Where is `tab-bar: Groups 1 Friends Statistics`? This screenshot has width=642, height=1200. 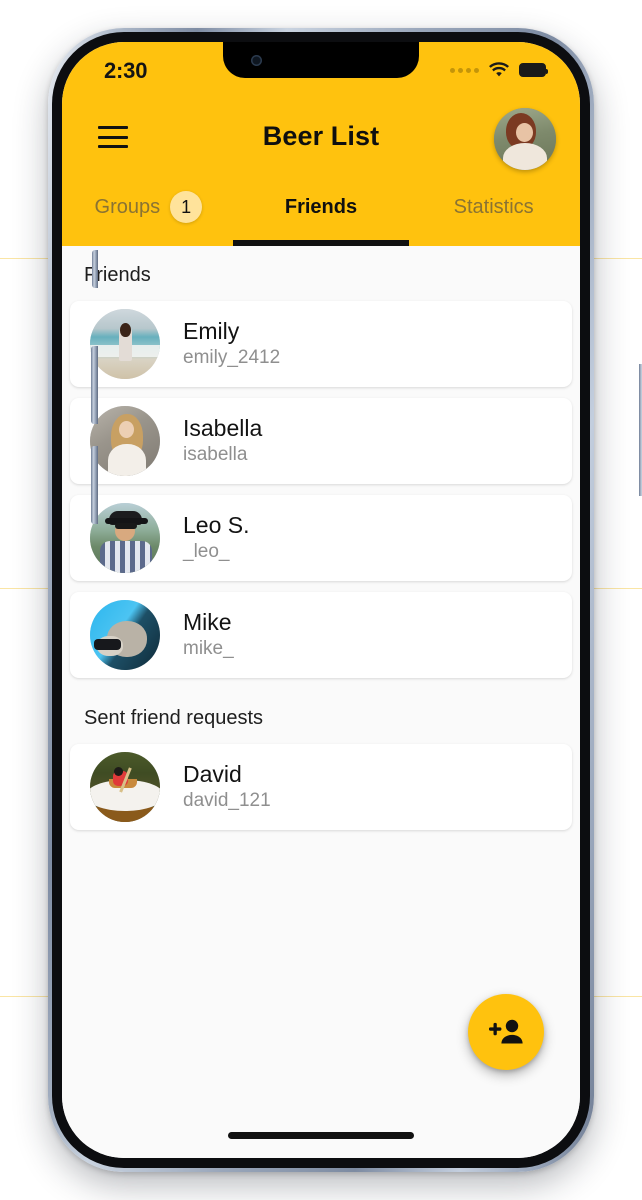
tab-bar: Groups 1 Friends Statistics is located at coordinates (321, 212).